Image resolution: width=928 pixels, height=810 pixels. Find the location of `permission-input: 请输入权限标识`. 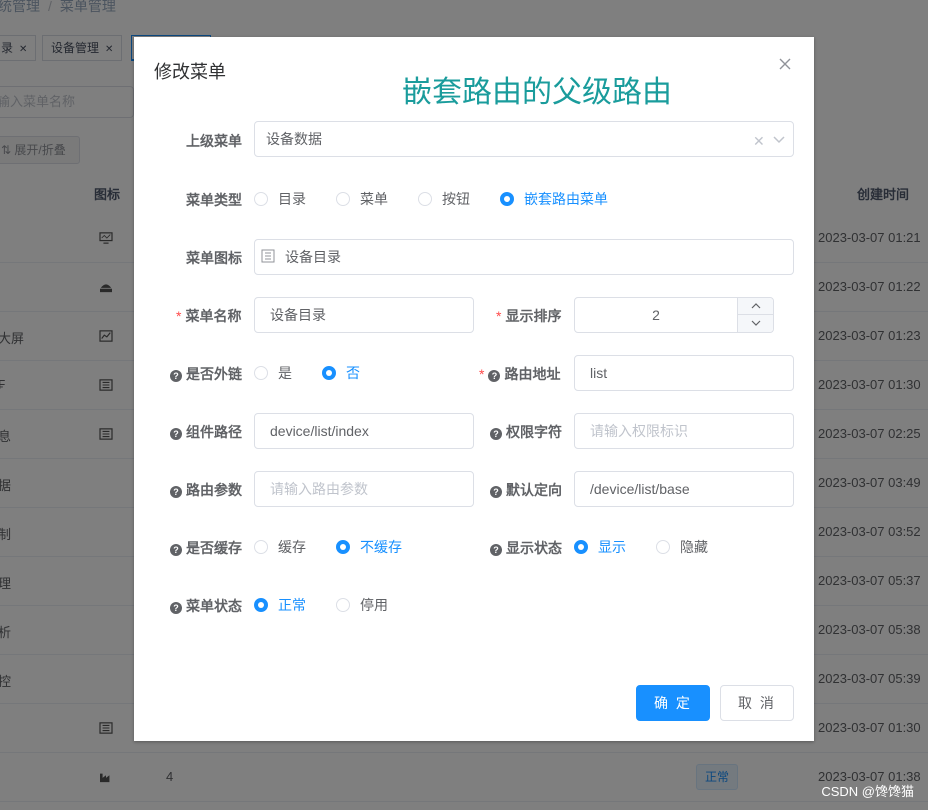

permission-input: 请输入权限标识 is located at coordinates (684, 431).